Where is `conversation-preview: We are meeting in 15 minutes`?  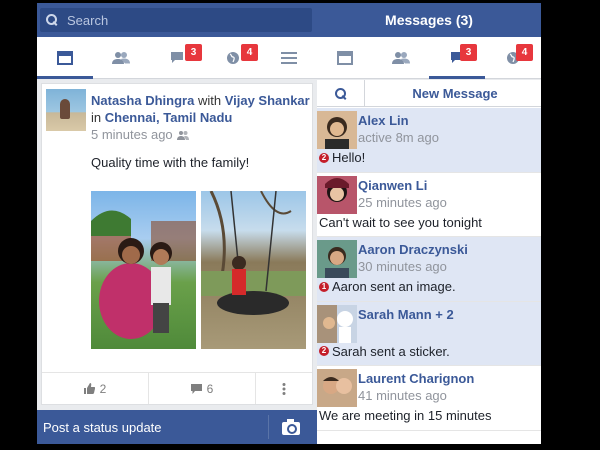 conversation-preview: We are meeting in 15 minutes is located at coordinates (405, 415).